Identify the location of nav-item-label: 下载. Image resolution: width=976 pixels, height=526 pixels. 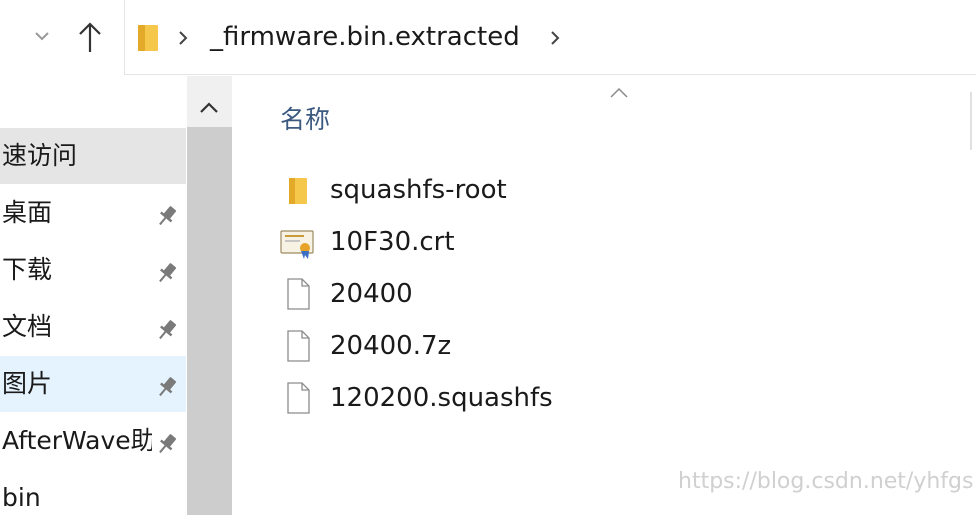
(27, 269).